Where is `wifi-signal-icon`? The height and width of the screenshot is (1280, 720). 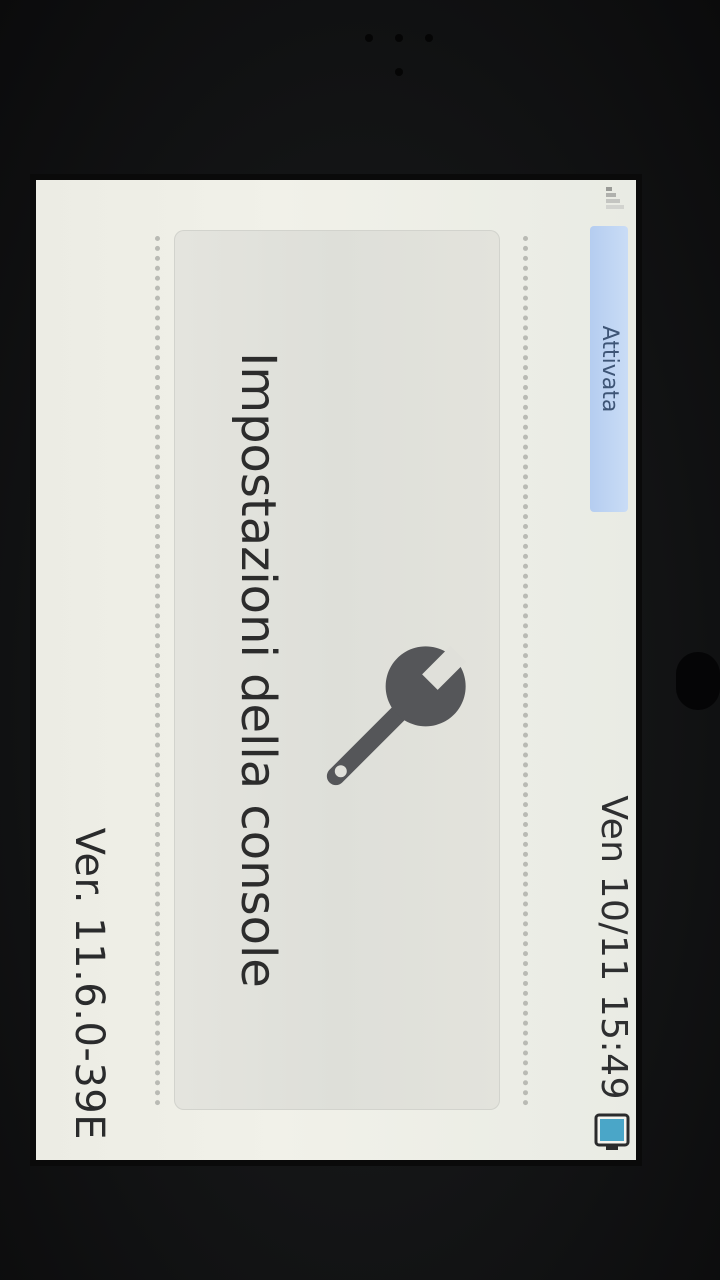
wifi-signal-icon is located at coordinates (615, 198).